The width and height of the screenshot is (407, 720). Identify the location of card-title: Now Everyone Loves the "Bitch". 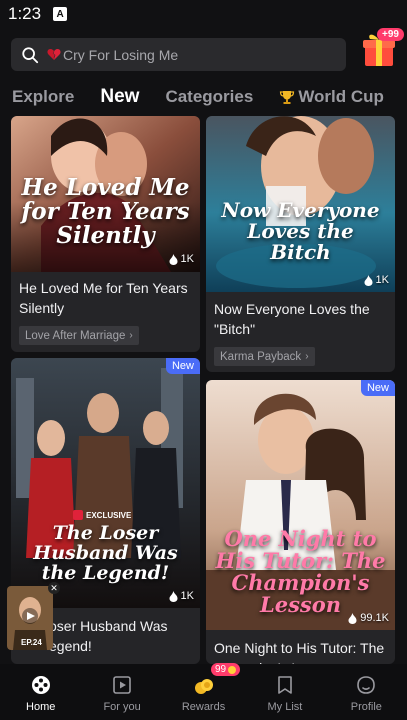
(292, 319).